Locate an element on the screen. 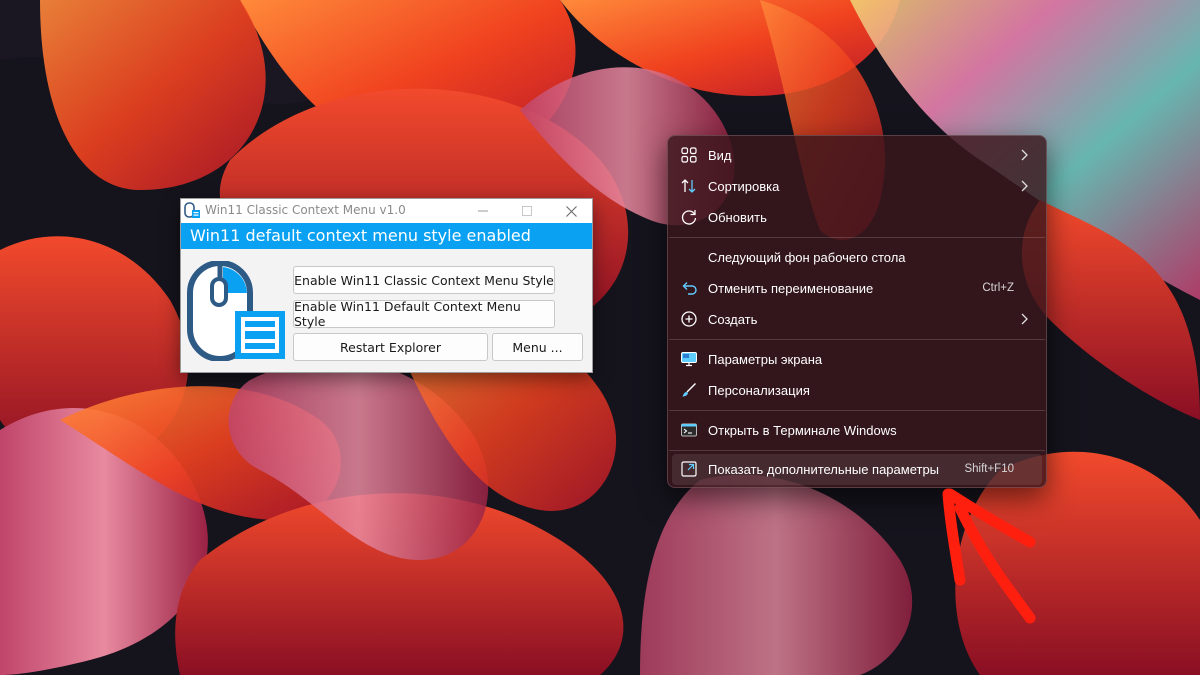  refresh-icon is located at coordinates (689, 217).